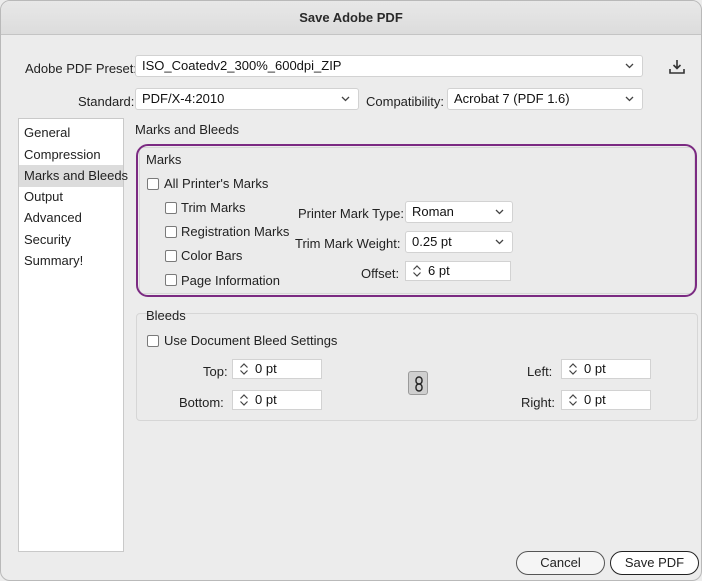 This screenshot has width=702, height=581. What do you see at coordinates (71, 240) in the screenshot?
I see `sidebar-item-security: Security` at bounding box center [71, 240].